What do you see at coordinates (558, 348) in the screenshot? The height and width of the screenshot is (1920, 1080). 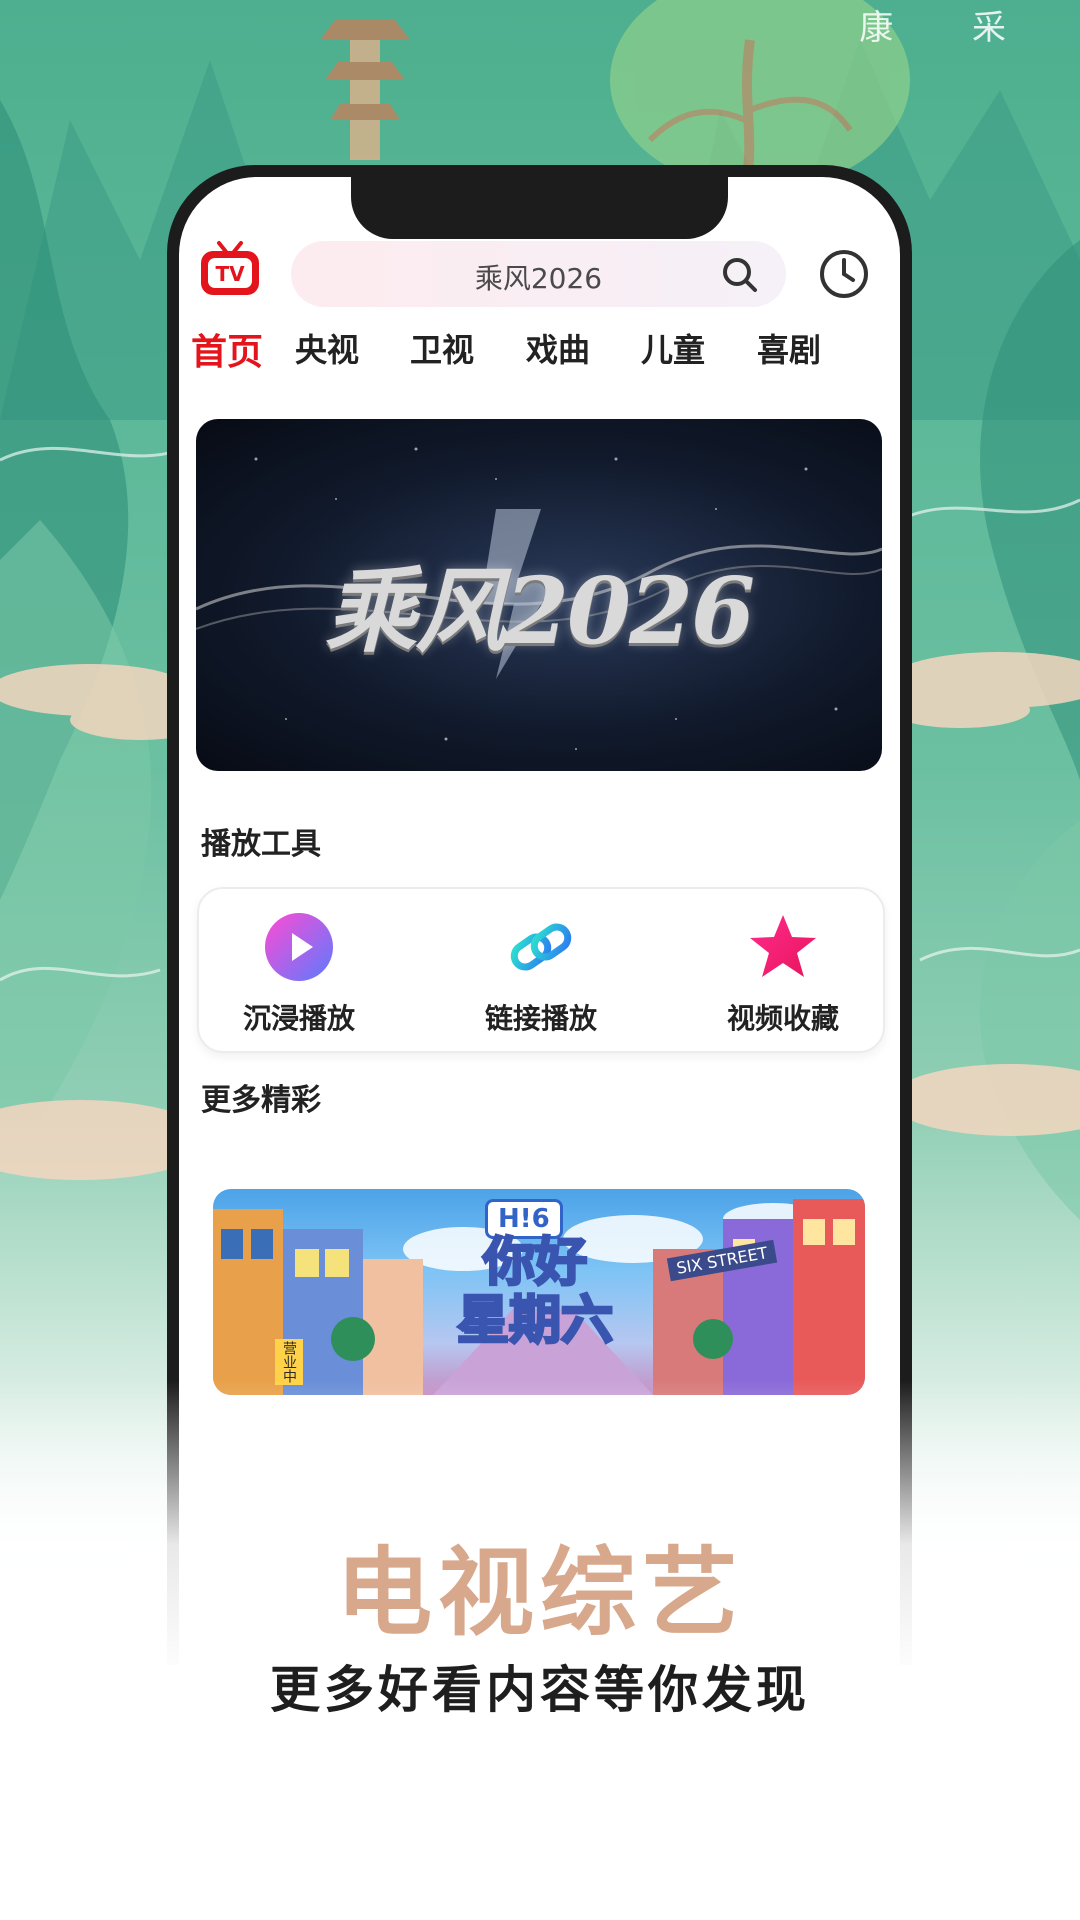 I see `tab-opera: 戏曲` at bounding box center [558, 348].